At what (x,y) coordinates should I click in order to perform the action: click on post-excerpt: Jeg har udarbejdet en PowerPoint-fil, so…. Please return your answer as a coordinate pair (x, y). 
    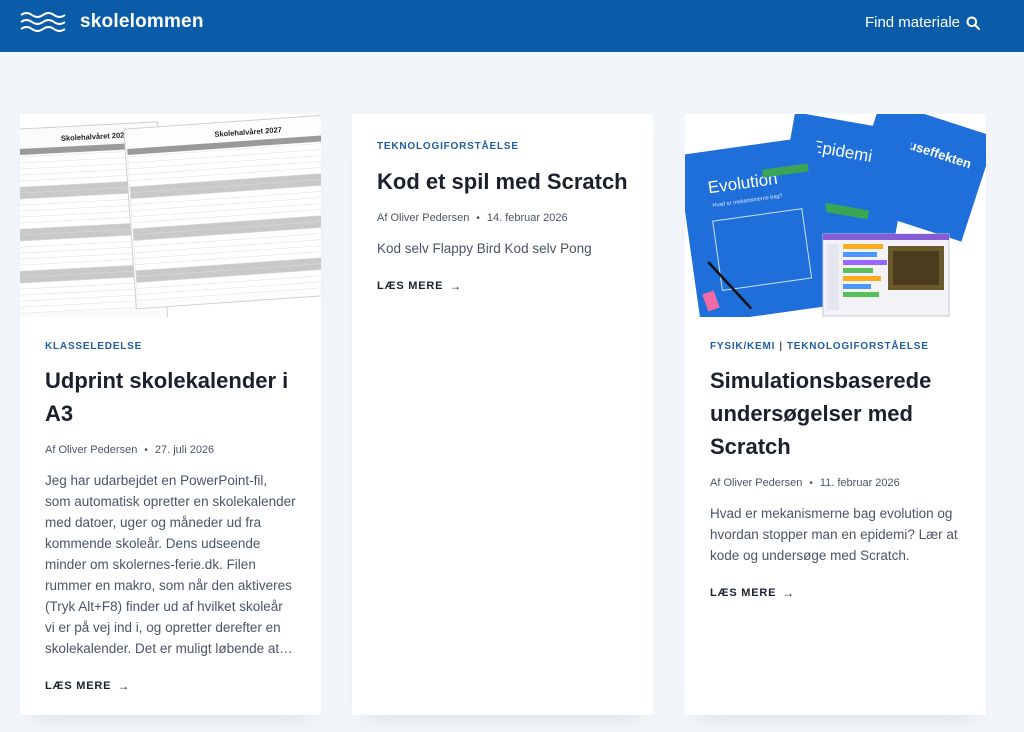
    Looking at the image, I should click on (170, 564).